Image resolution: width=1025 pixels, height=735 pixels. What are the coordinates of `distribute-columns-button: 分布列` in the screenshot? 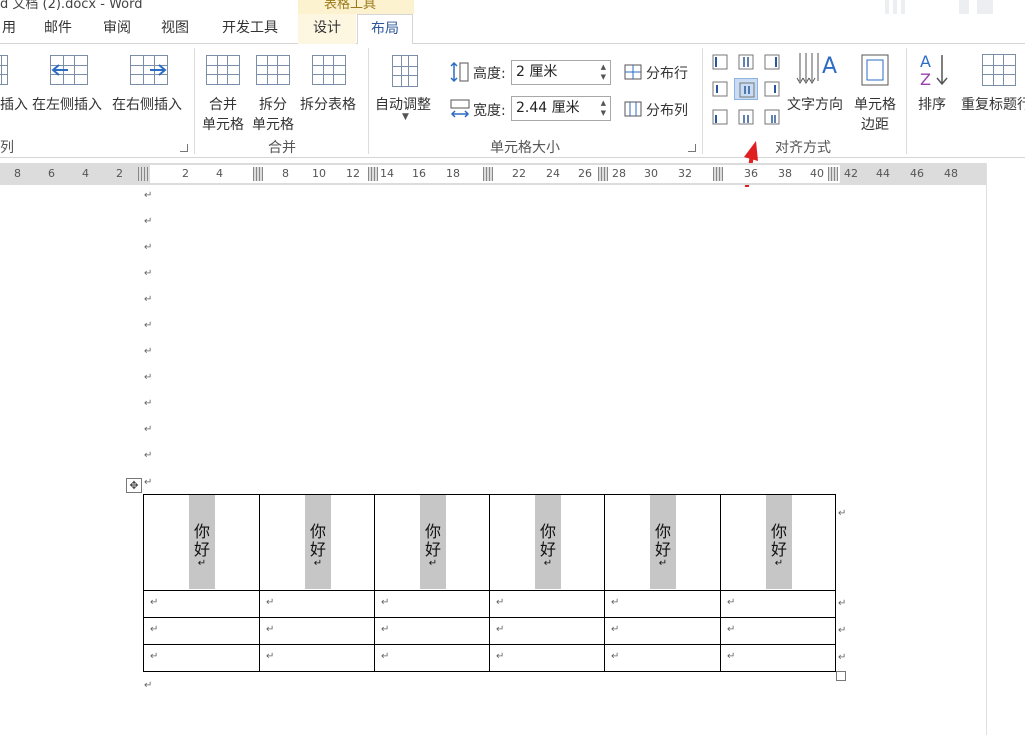 It's located at (667, 110).